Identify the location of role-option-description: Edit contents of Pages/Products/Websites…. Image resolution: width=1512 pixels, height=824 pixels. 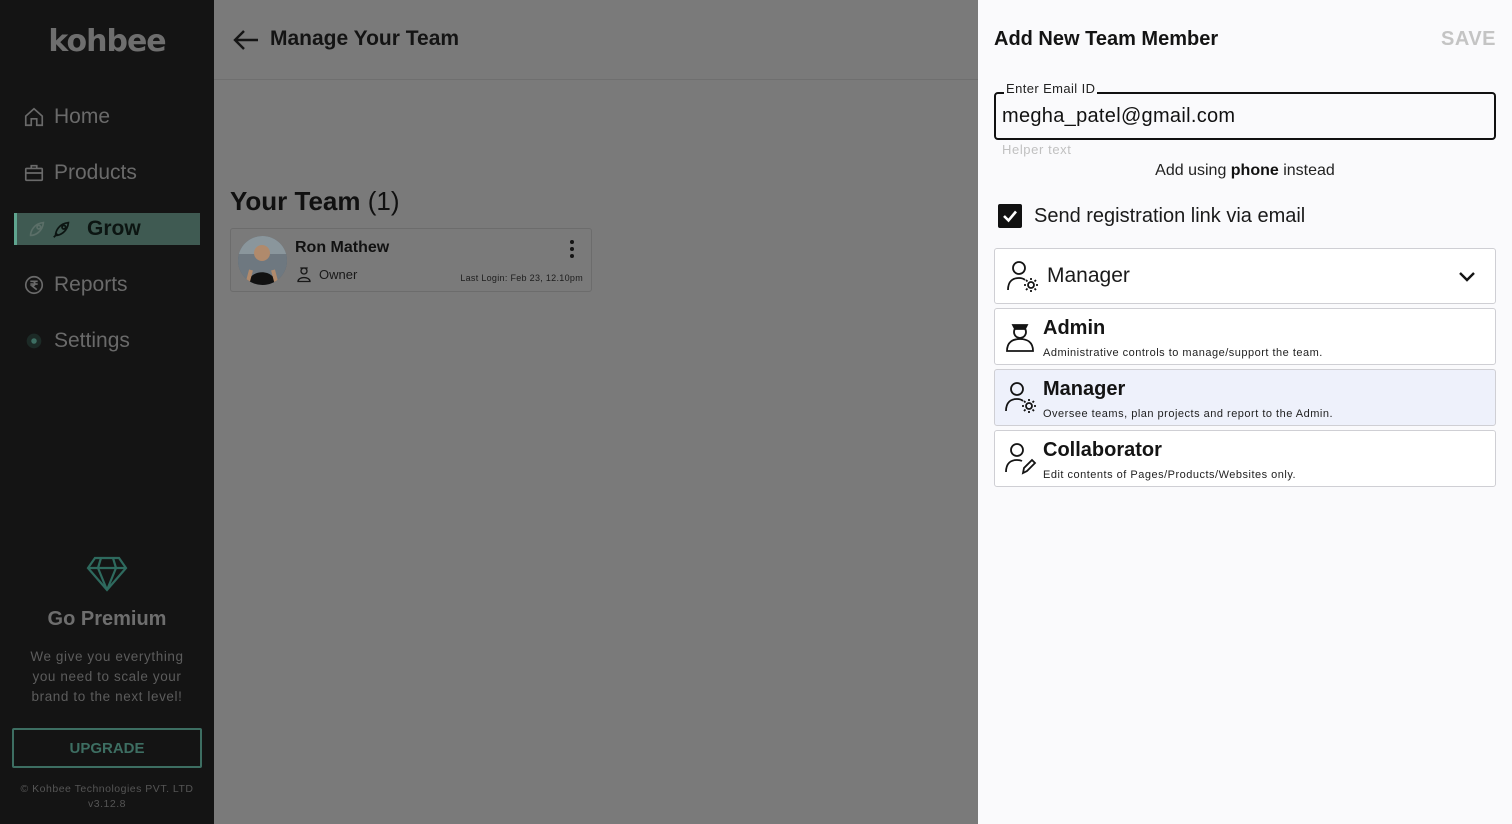
(1170, 475).